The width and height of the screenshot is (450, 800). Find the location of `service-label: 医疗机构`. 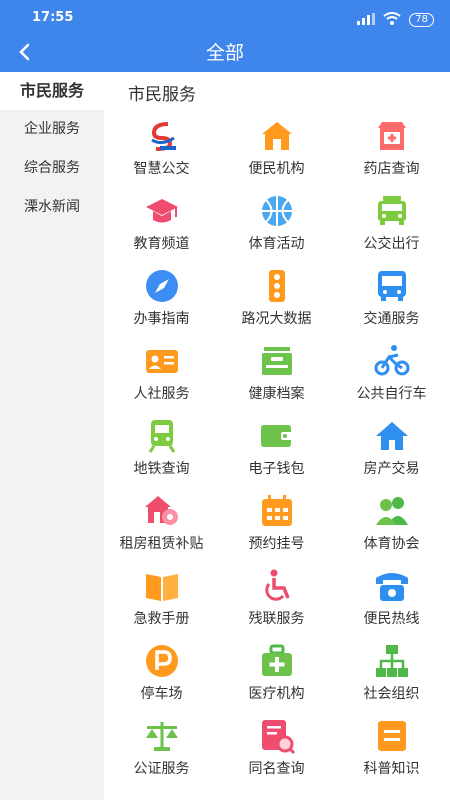

service-label: 医疗机构 is located at coordinates (276, 694).